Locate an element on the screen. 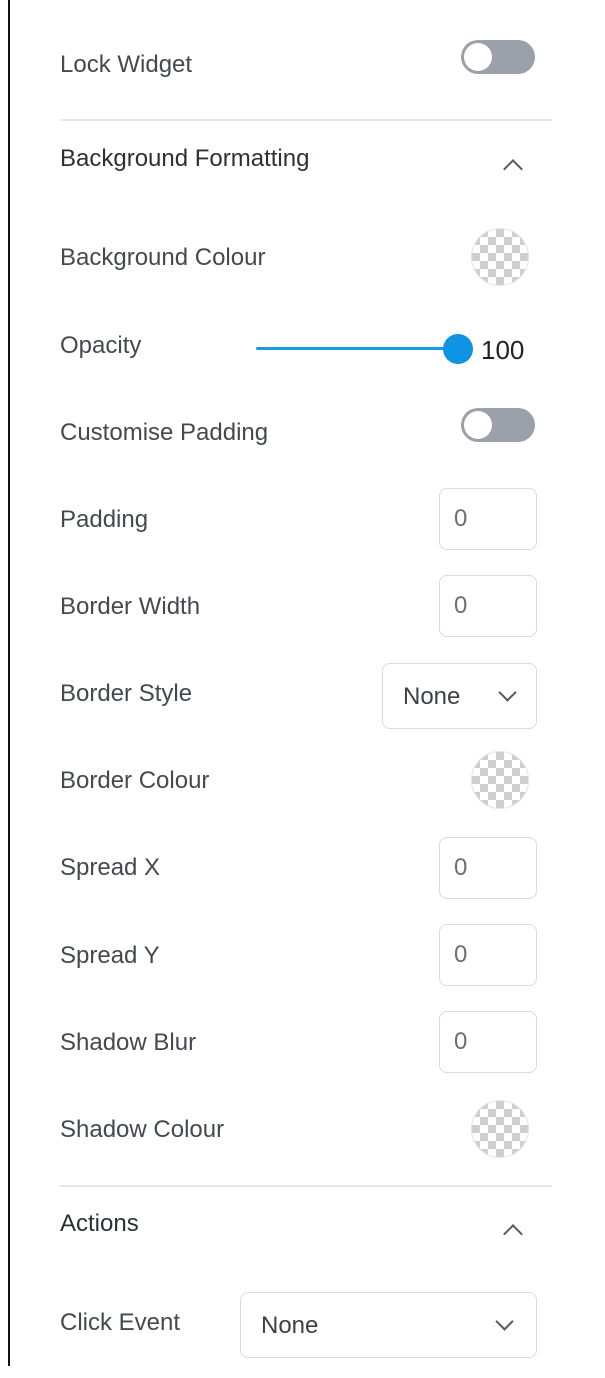 Image resolution: width=605 pixels, height=1378 pixels. lock-widget-toggle is located at coordinates (498, 57).